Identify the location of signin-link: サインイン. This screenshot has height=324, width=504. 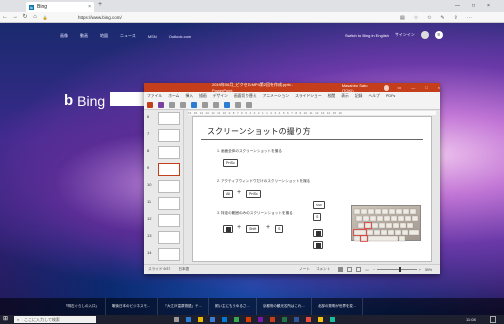
(405, 35).